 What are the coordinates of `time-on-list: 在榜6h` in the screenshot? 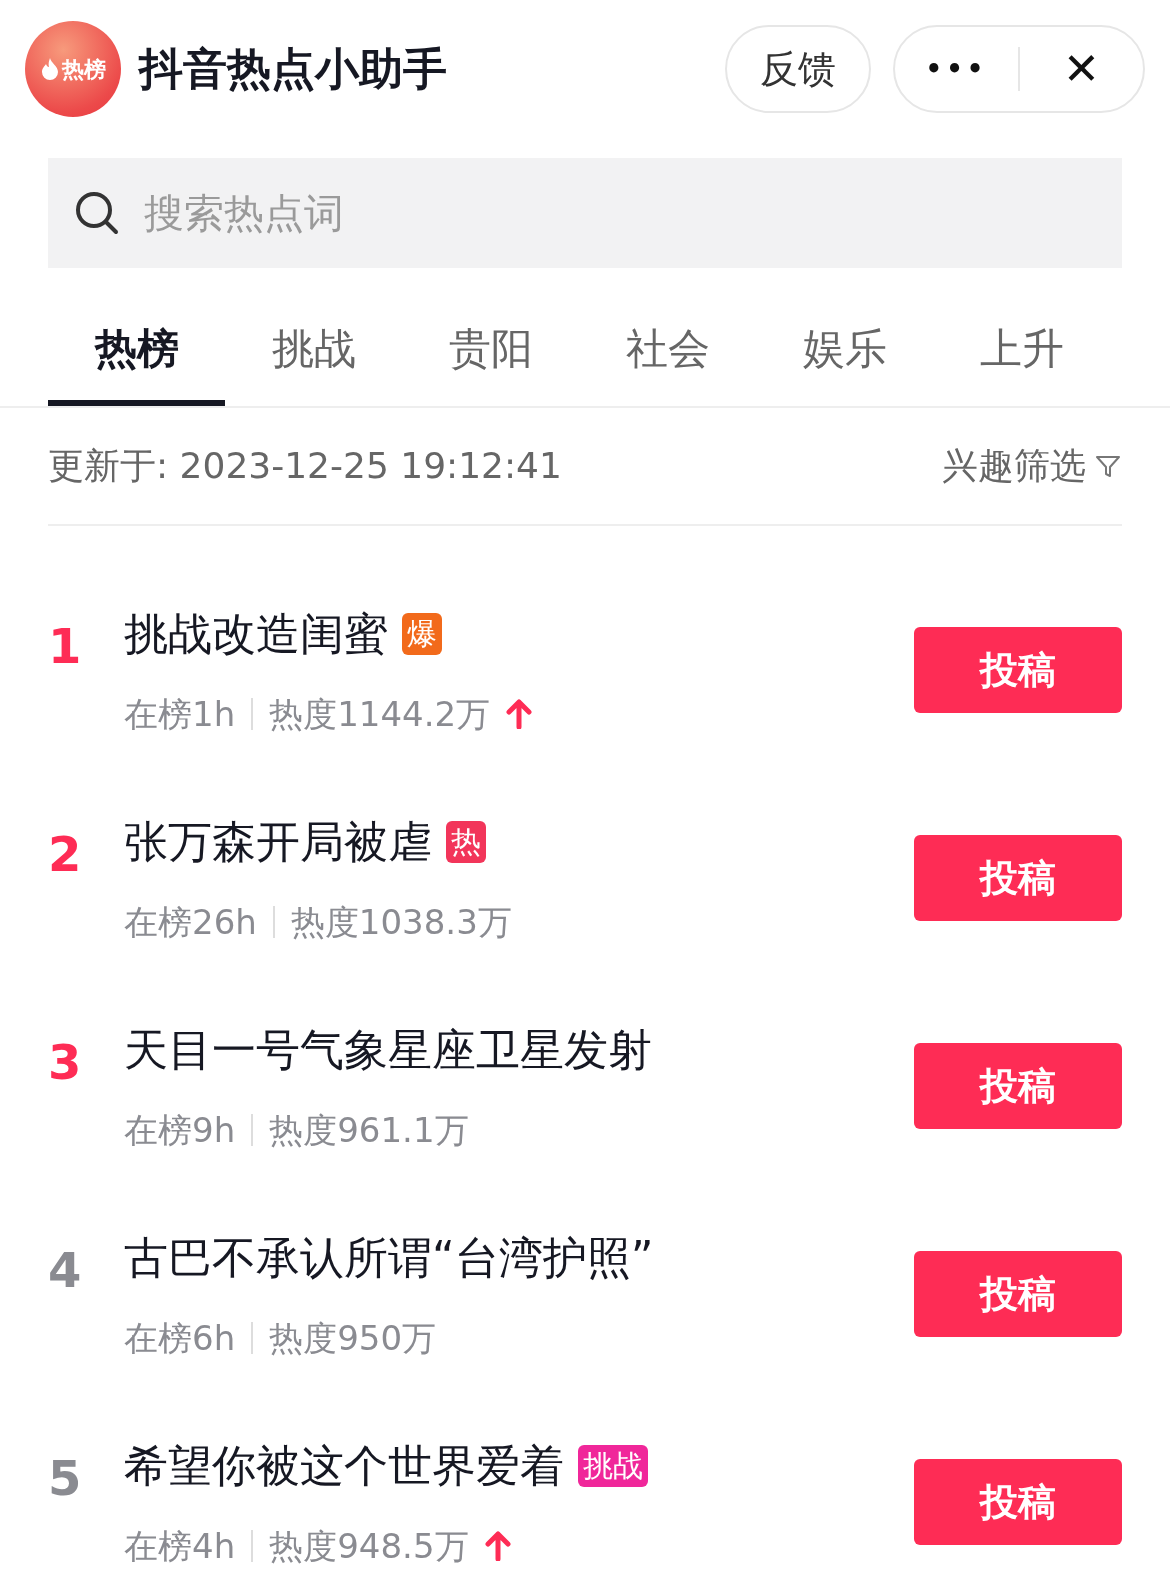 It's located at (180, 1338).